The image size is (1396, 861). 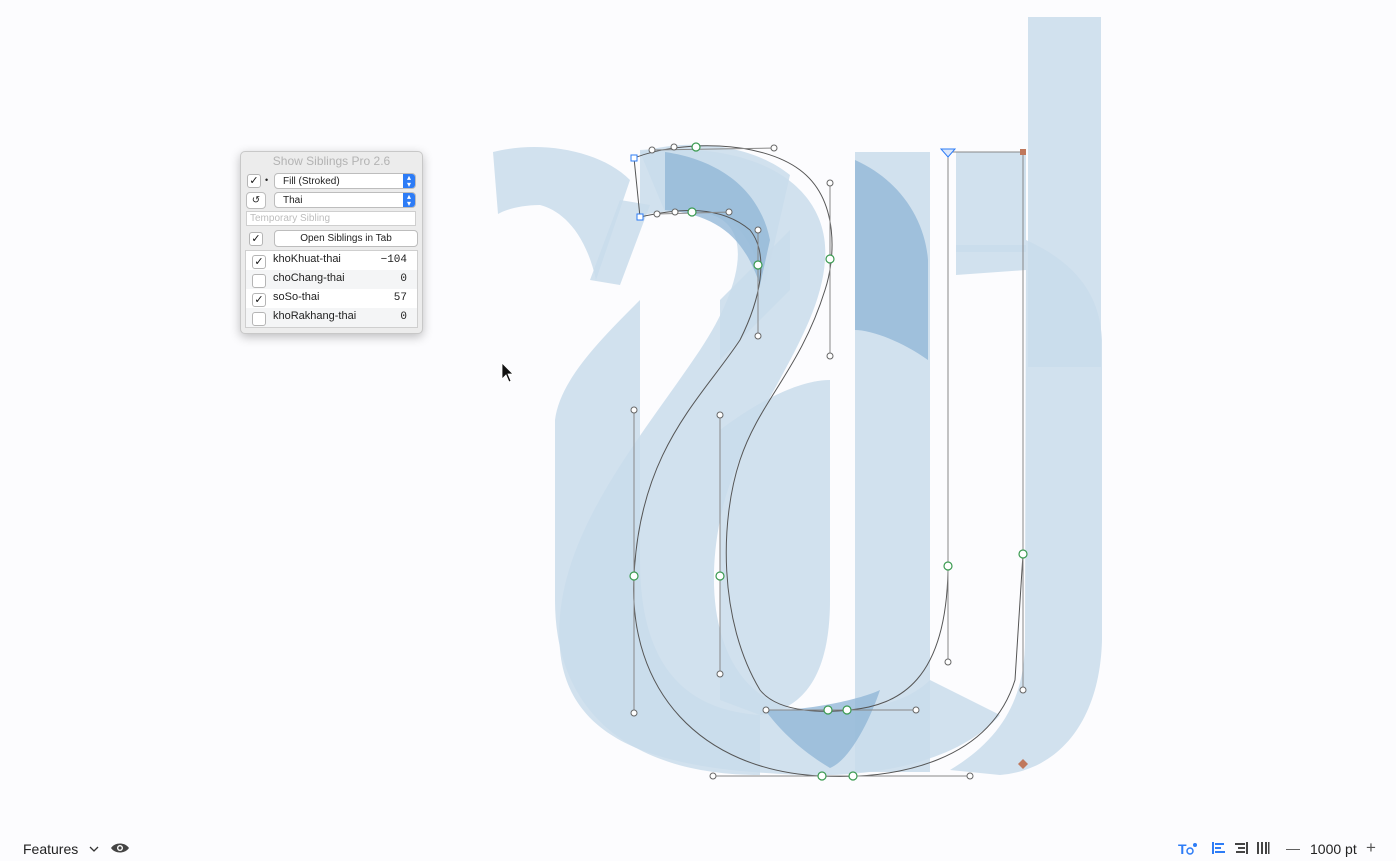 I want to click on zoom-out-button: —, so click(x=1293, y=848).